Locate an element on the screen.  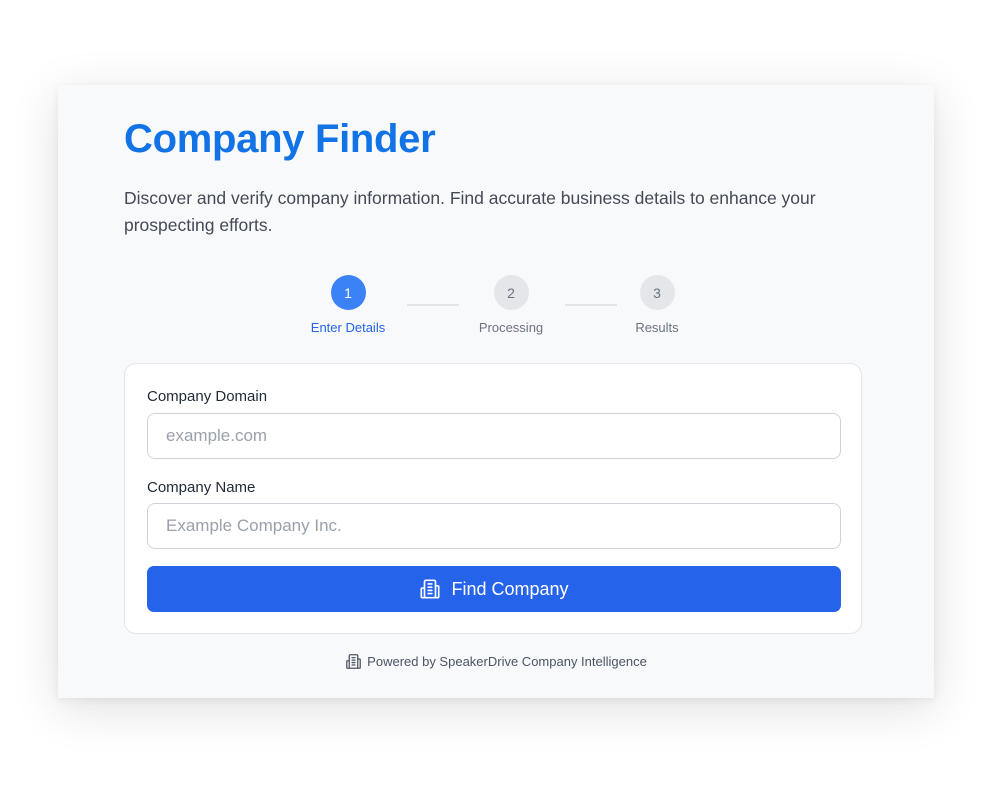
company-domain-label: Company Domain is located at coordinates (207, 396).